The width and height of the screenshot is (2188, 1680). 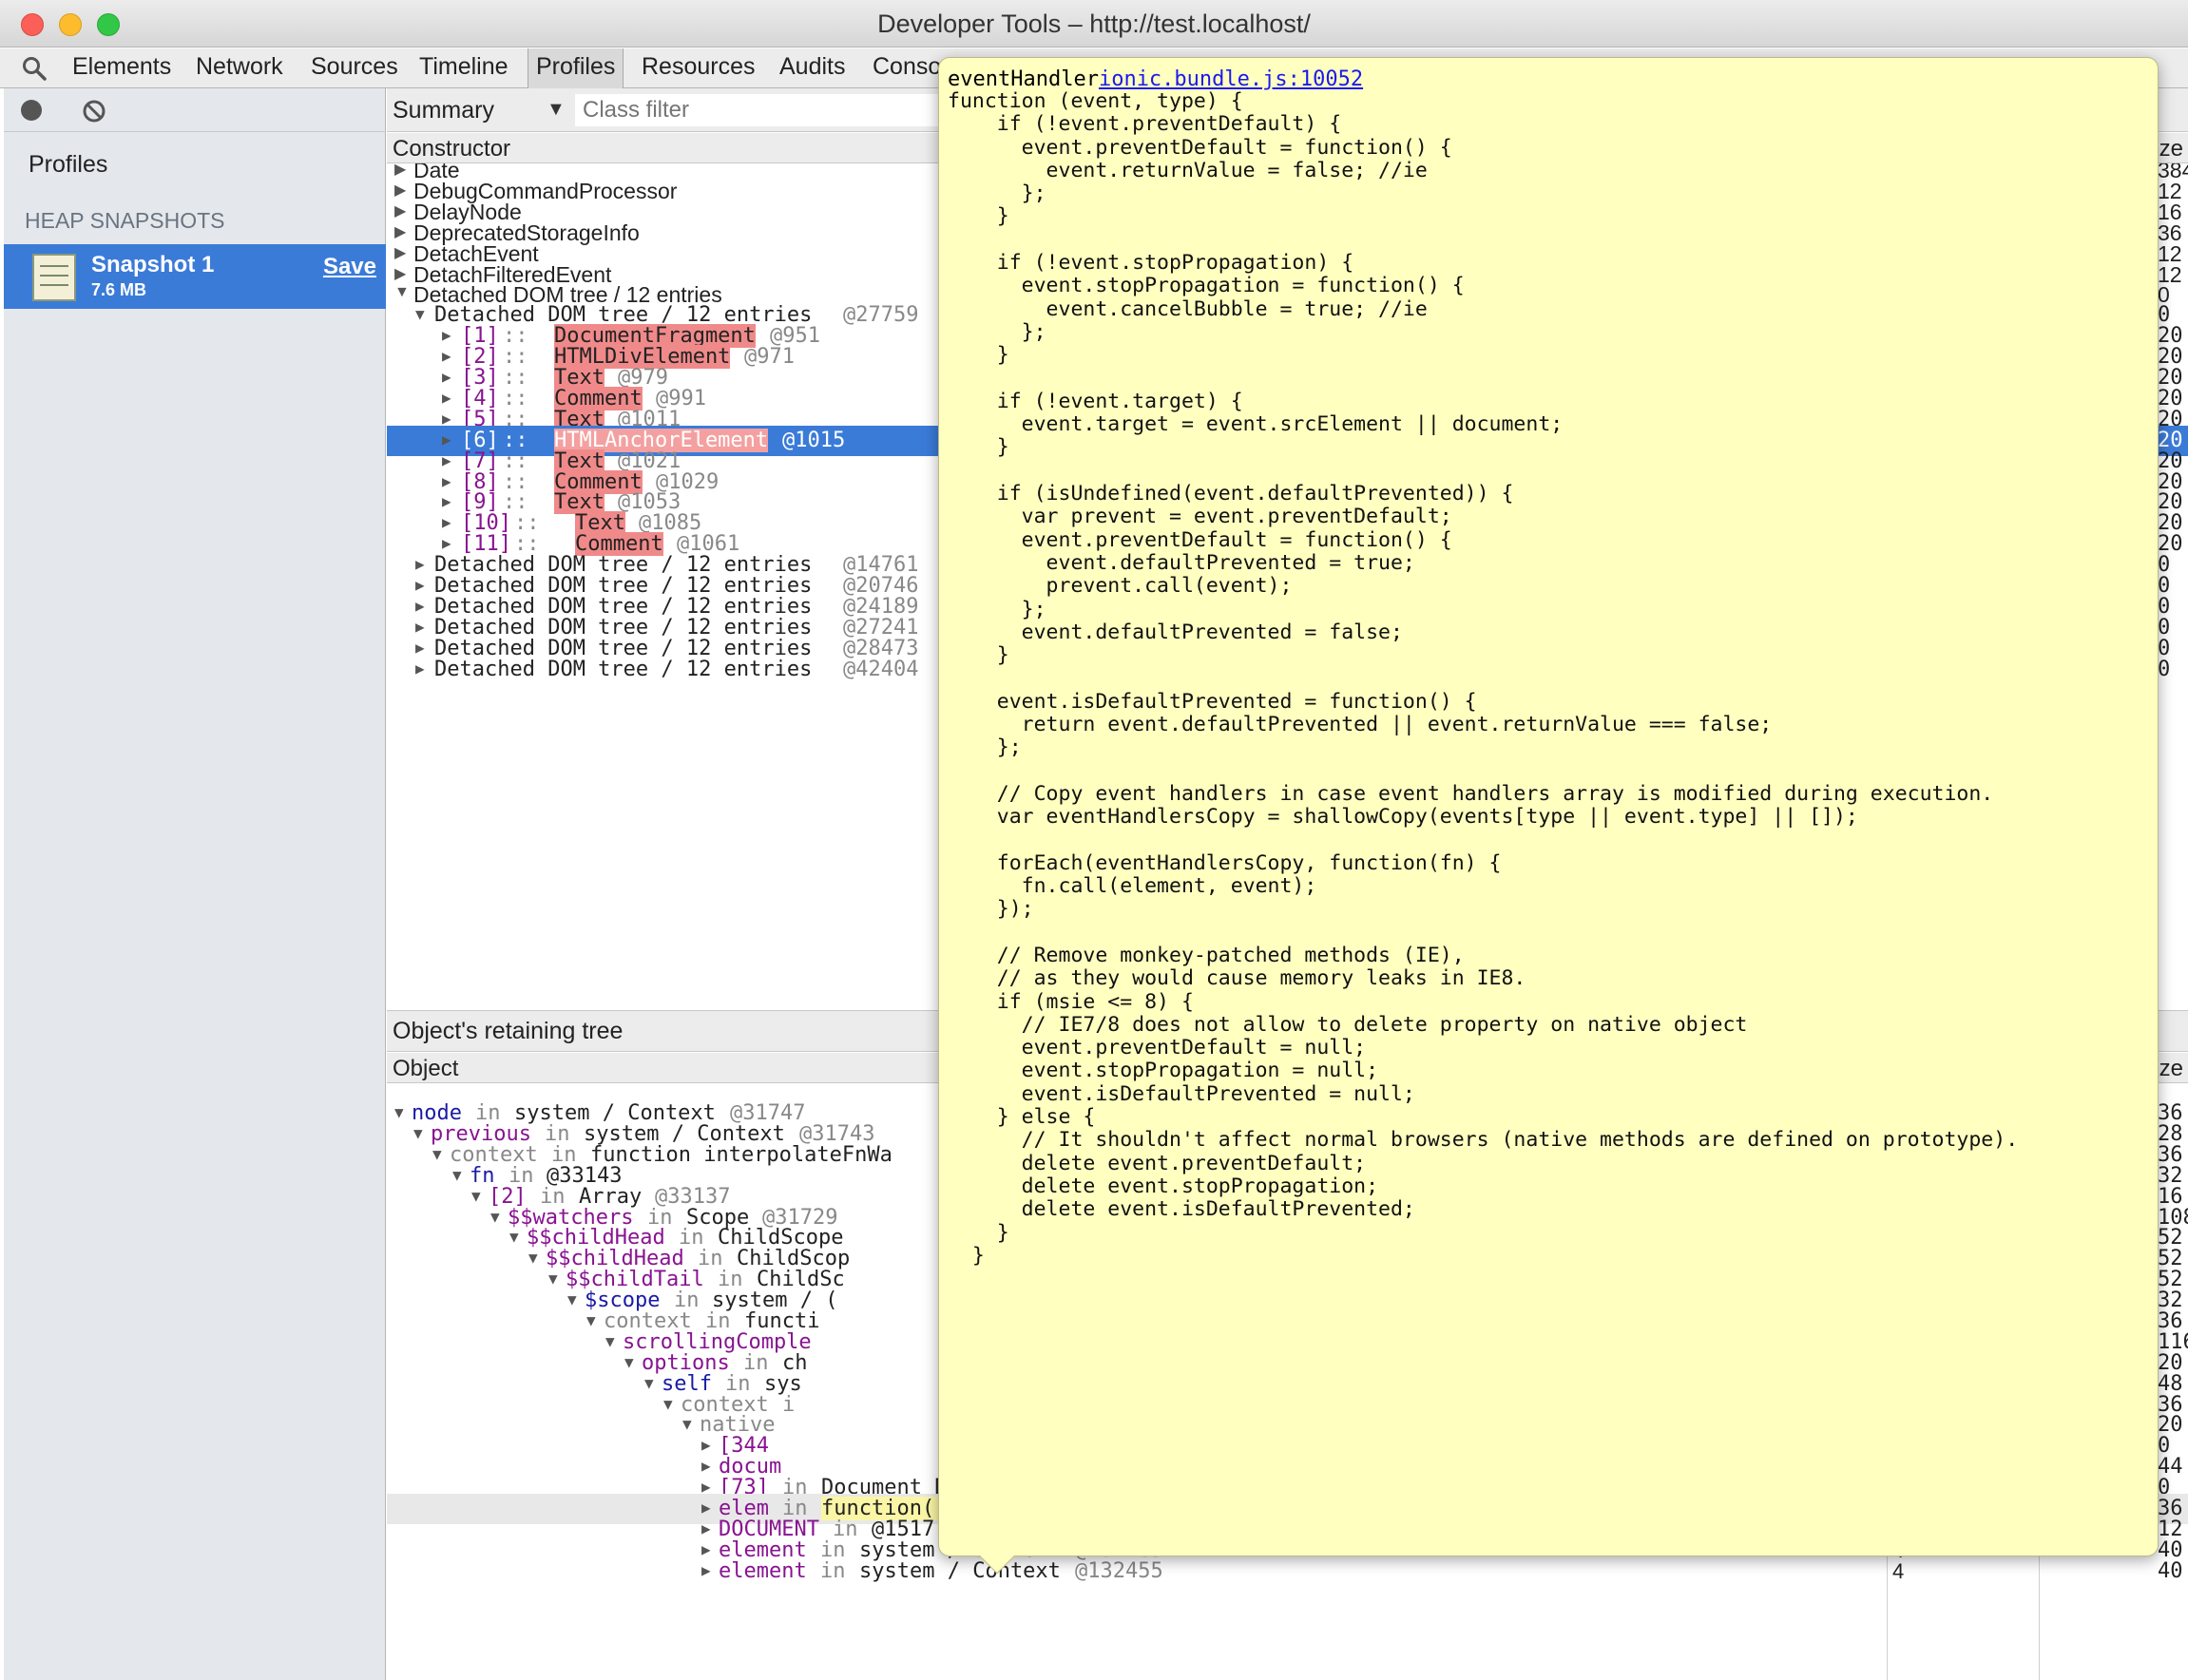 I want to click on popover-header: eventHandlerionic.bundle.js:10052, so click(x=1156, y=79).